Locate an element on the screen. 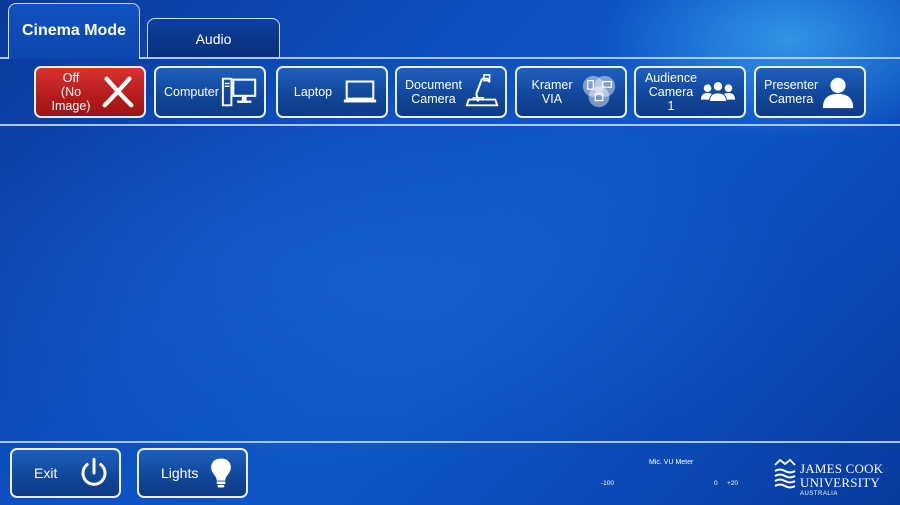 The image size is (900, 505). kramer-via-icon is located at coordinates (599, 92).